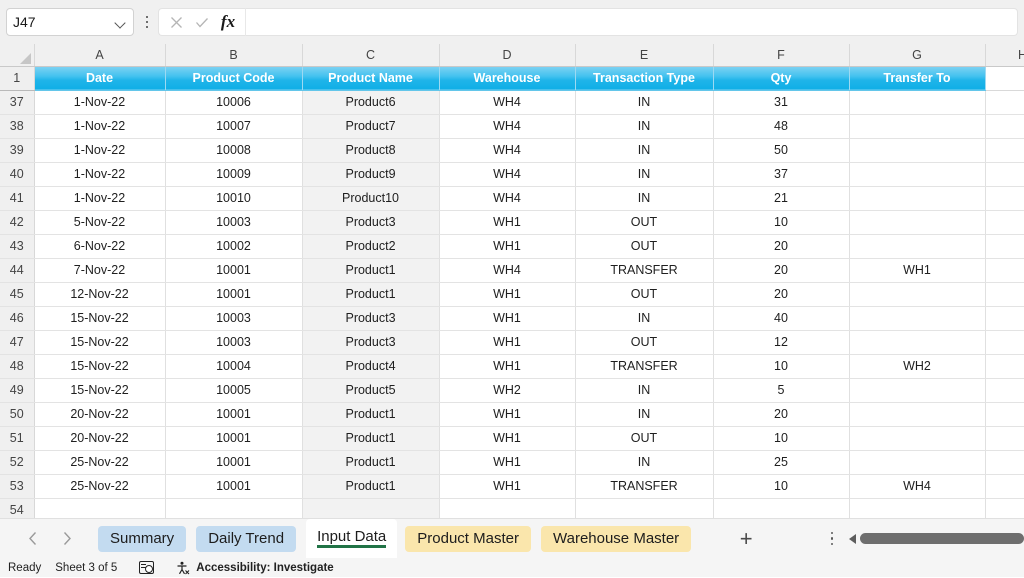  What do you see at coordinates (147, 22) in the screenshot?
I see `kebab-icon` at bounding box center [147, 22].